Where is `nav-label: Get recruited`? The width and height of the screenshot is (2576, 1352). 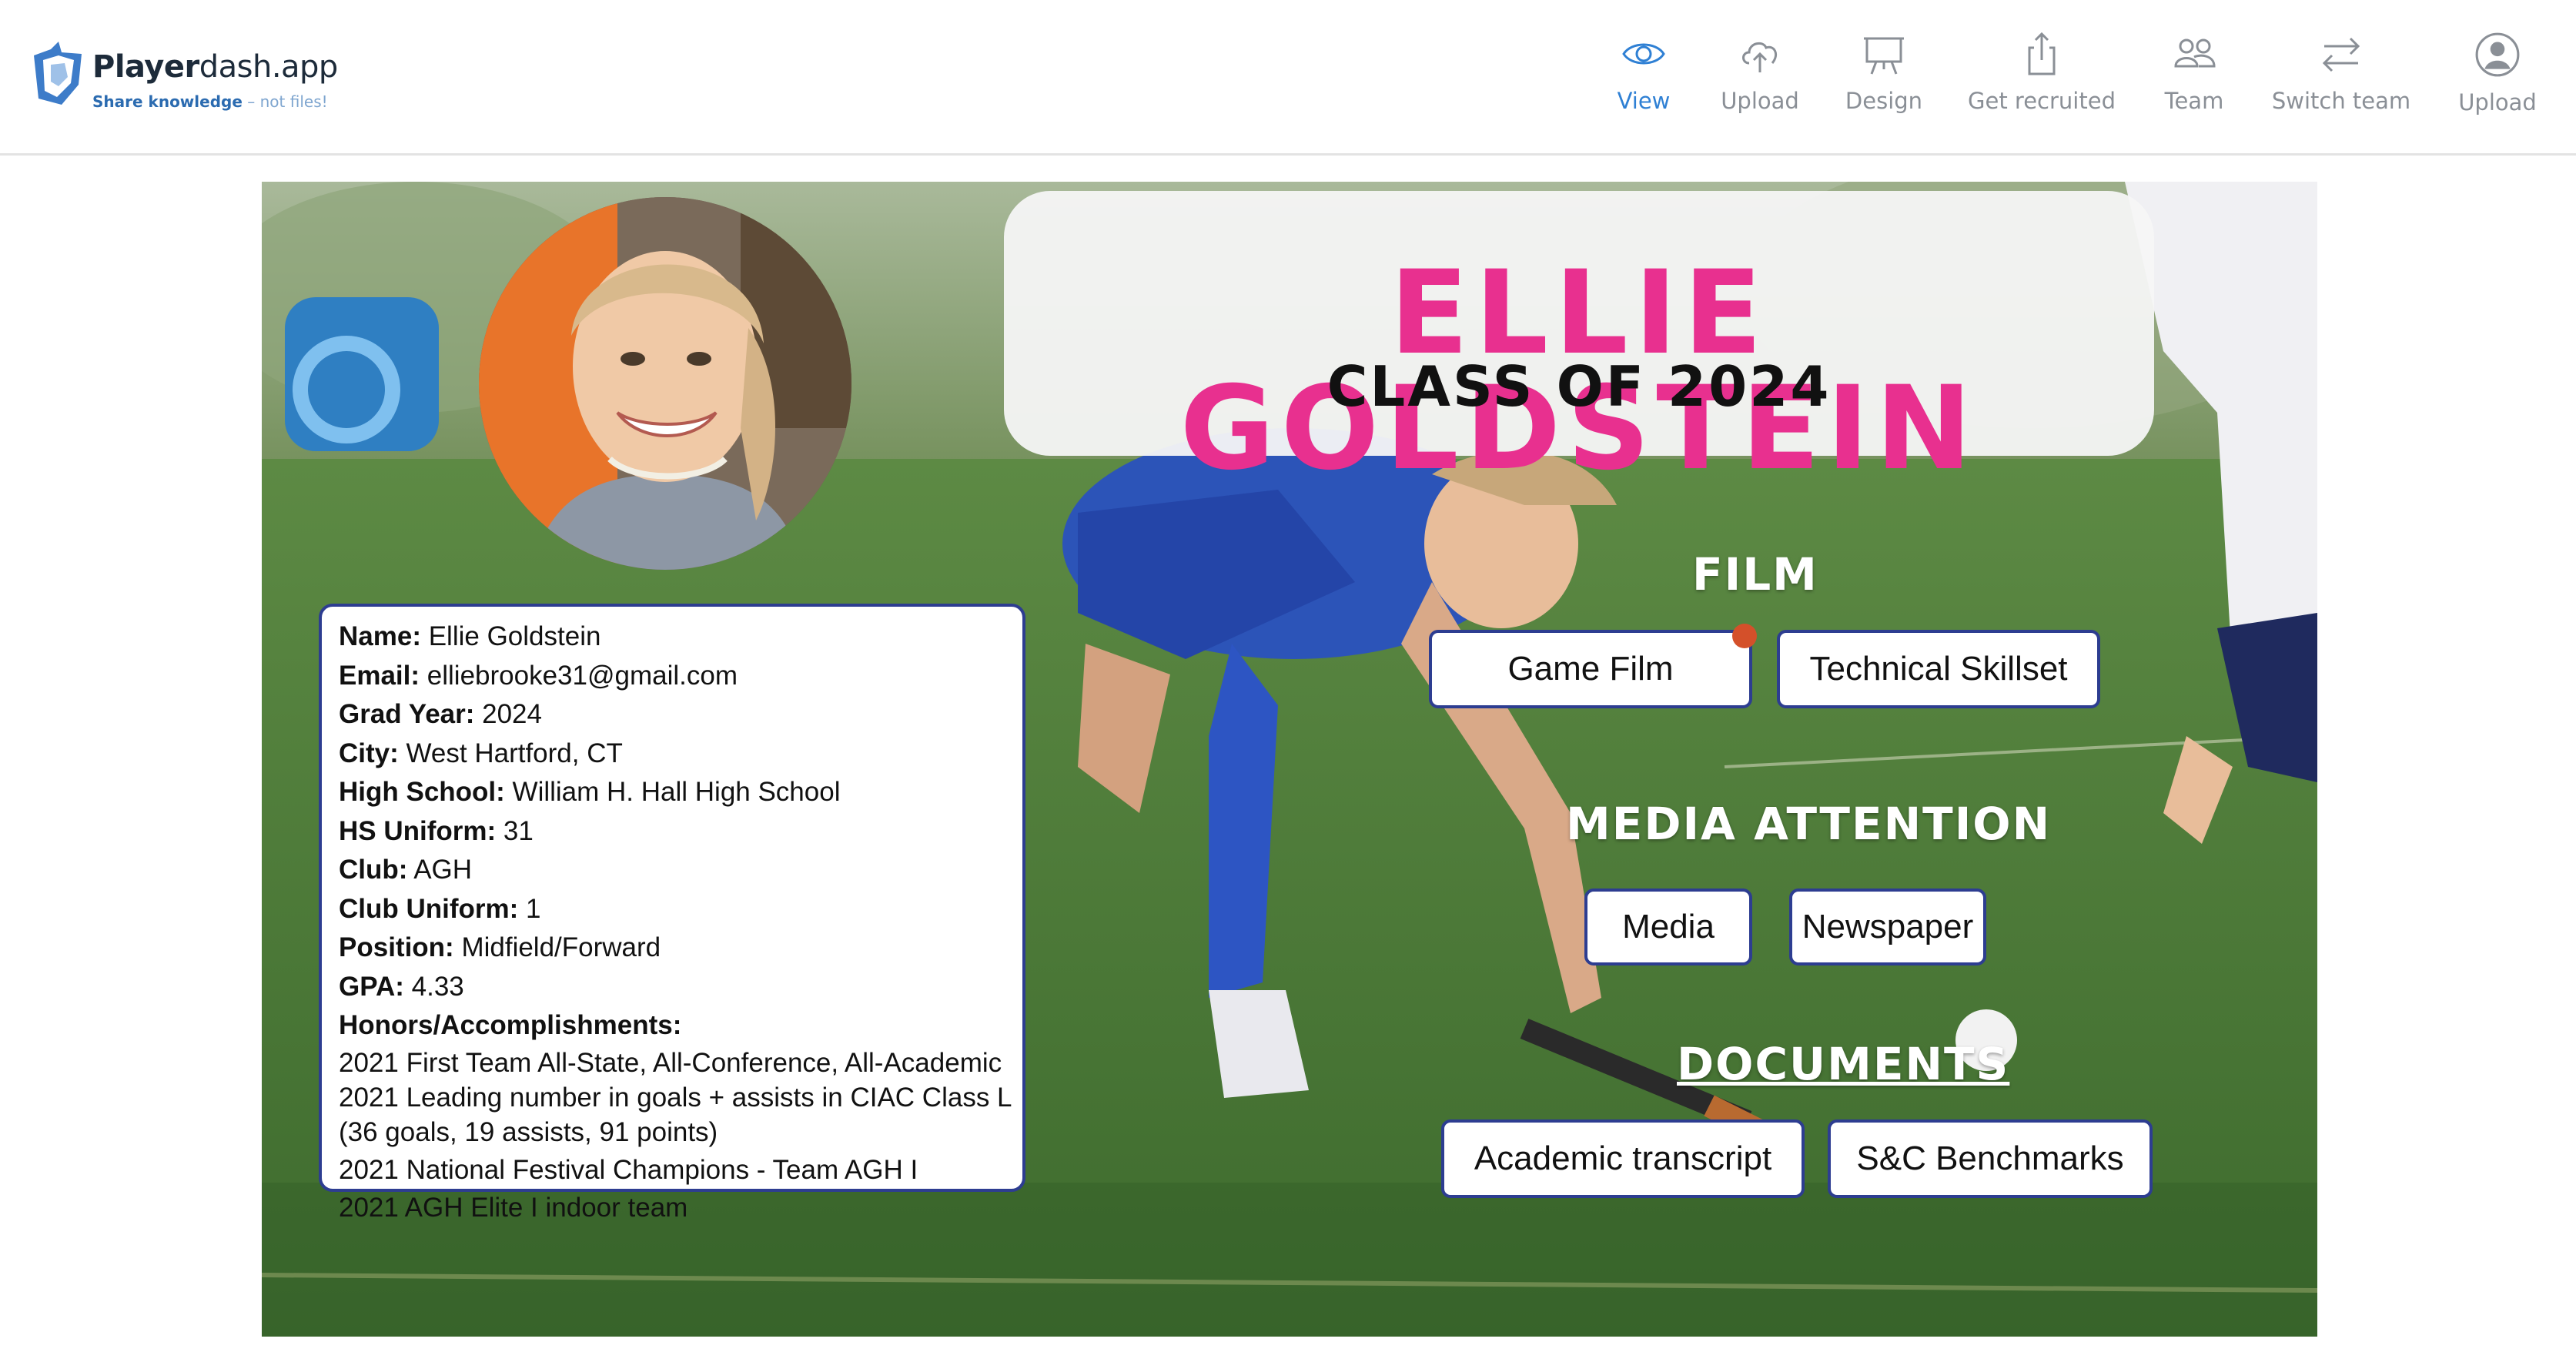
nav-label: Get recruited is located at coordinates (2042, 101).